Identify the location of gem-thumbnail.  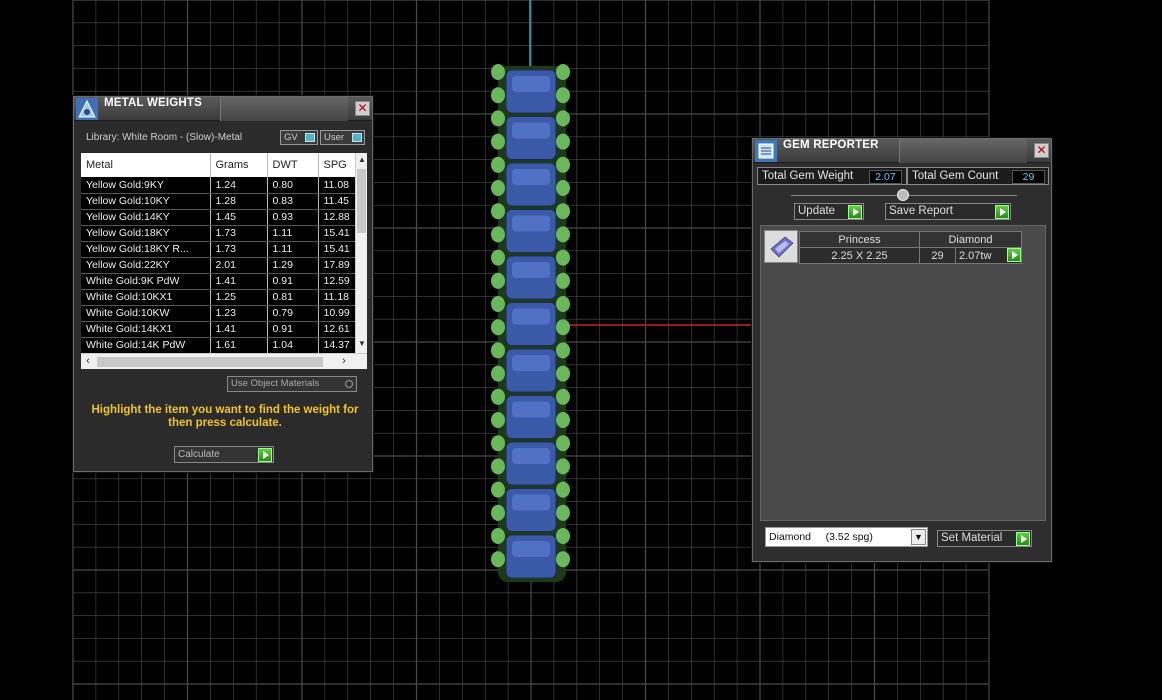
(781, 246).